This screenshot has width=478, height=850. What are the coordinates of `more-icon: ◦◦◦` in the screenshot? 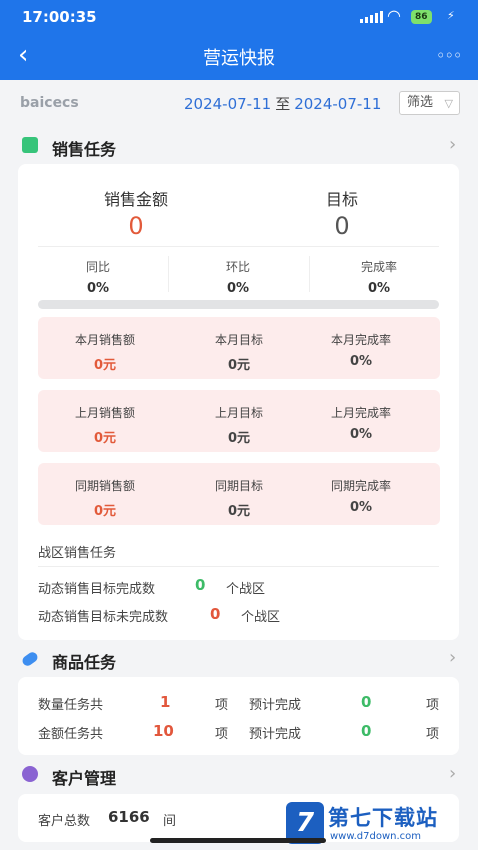 It's located at (449, 55).